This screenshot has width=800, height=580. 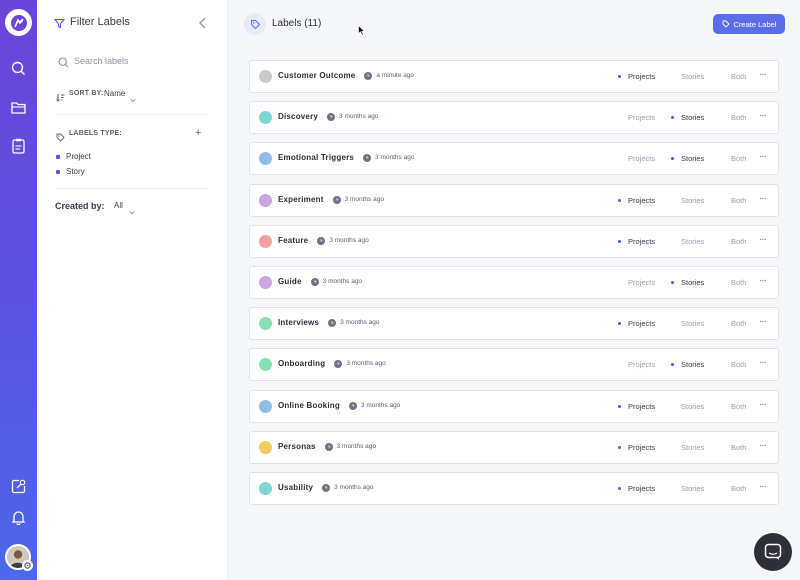 I want to click on sort-select: Name, so click(x=114, y=93).